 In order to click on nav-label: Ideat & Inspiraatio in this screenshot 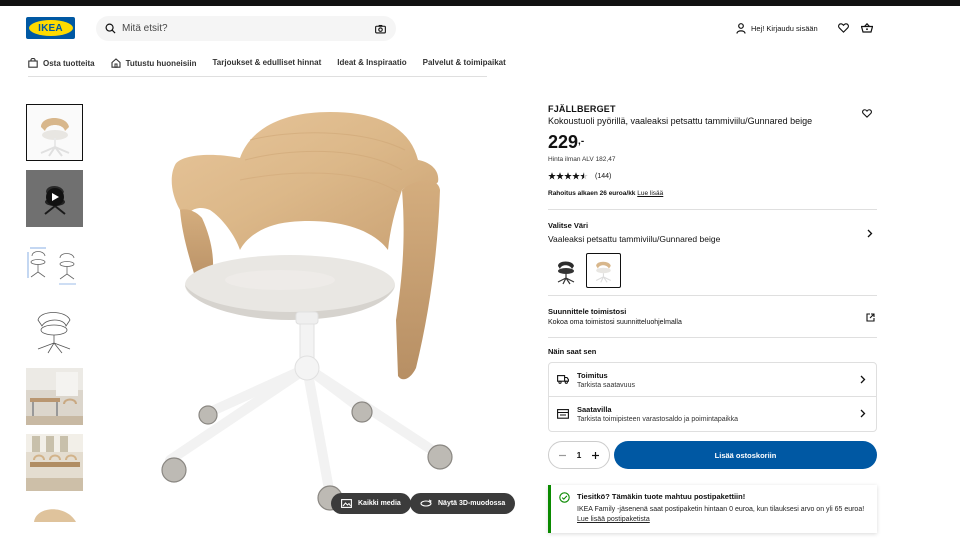, I will do `click(372, 62)`.